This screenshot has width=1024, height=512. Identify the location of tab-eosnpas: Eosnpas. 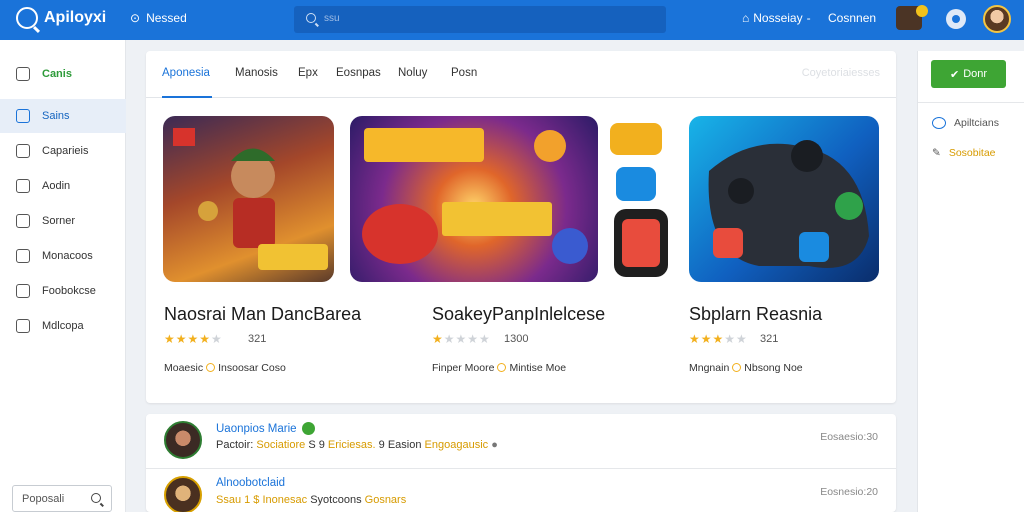
(358, 73).